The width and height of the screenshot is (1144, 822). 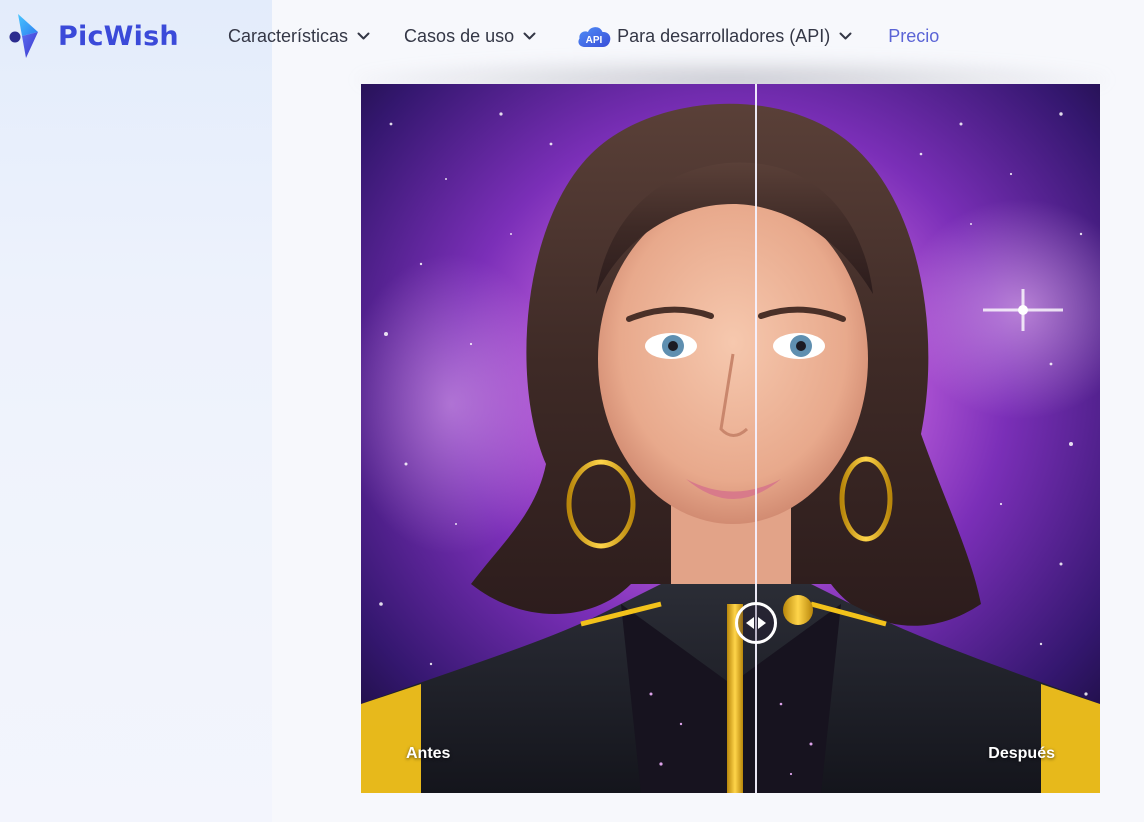 I want to click on brand-logo: PicWish, so click(x=93, y=36).